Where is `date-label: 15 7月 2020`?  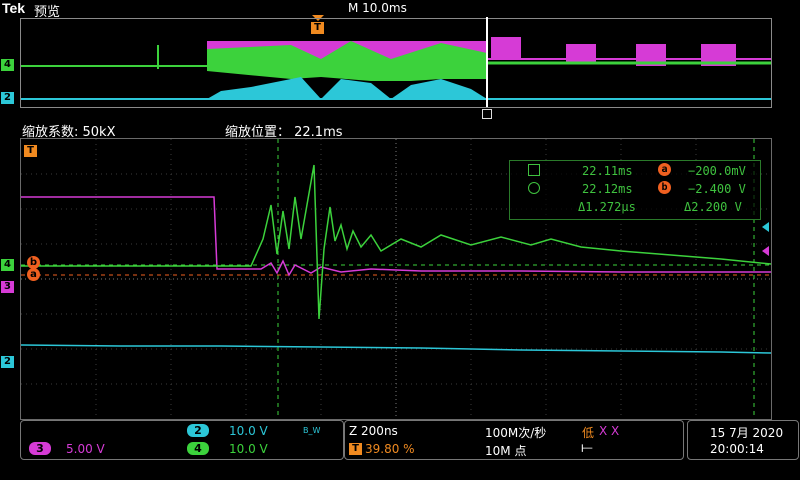
date-label: 15 7月 2020 is located at coordinates (747, 433).